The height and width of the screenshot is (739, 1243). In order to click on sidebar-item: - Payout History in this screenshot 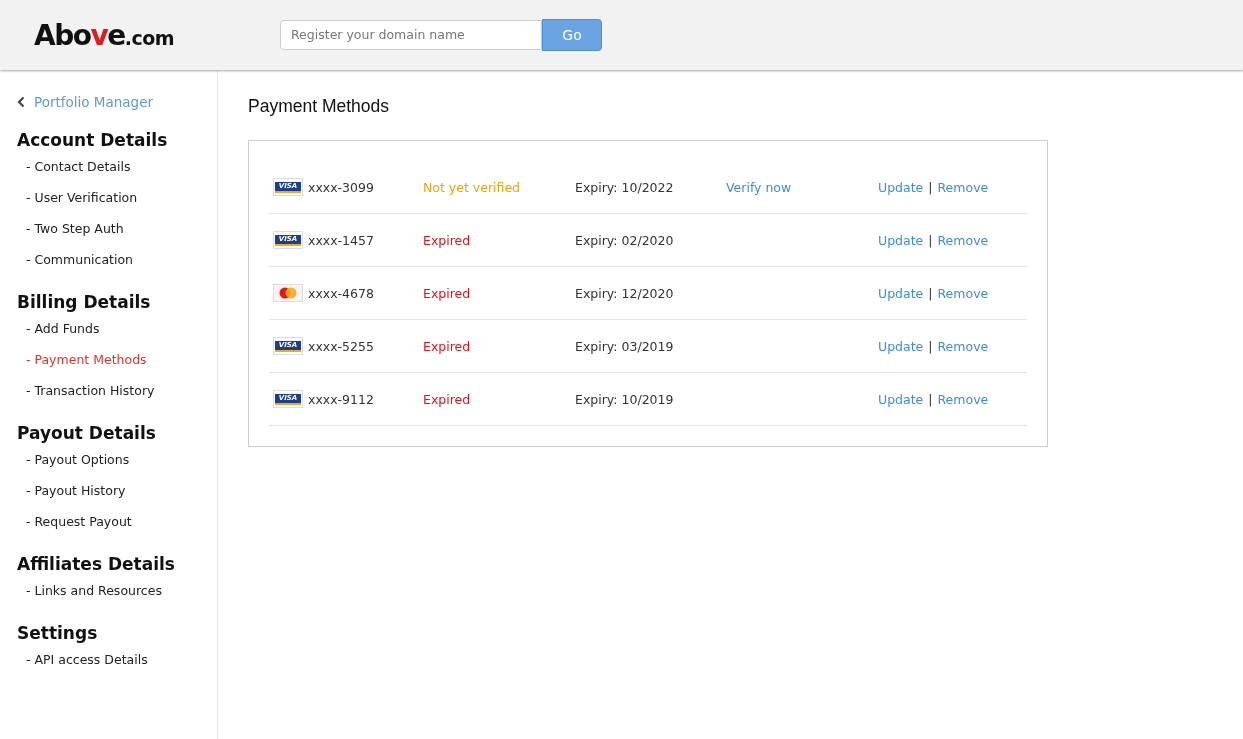, I will do `click(117, 497)`.